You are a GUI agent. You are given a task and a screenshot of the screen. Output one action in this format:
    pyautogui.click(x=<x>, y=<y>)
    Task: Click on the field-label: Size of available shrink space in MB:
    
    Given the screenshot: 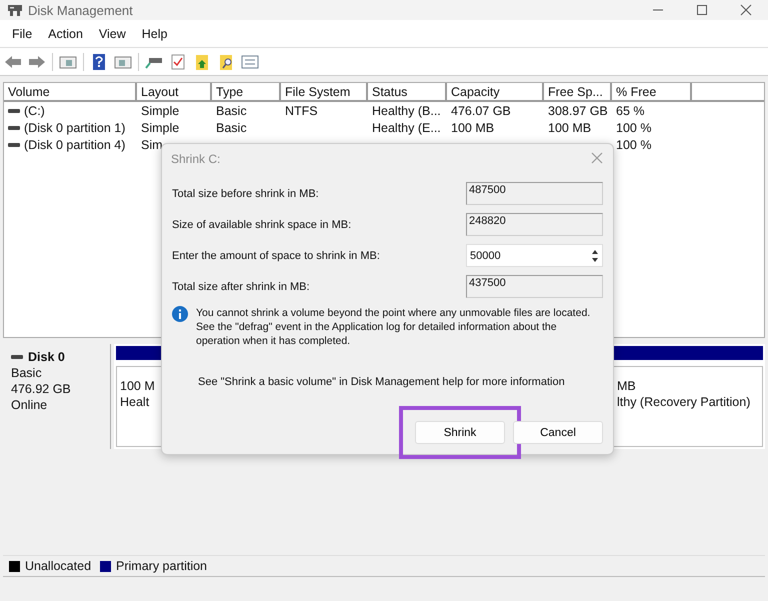 What is the action you would take?
    pyautogui.click(x=262, y=224)
    